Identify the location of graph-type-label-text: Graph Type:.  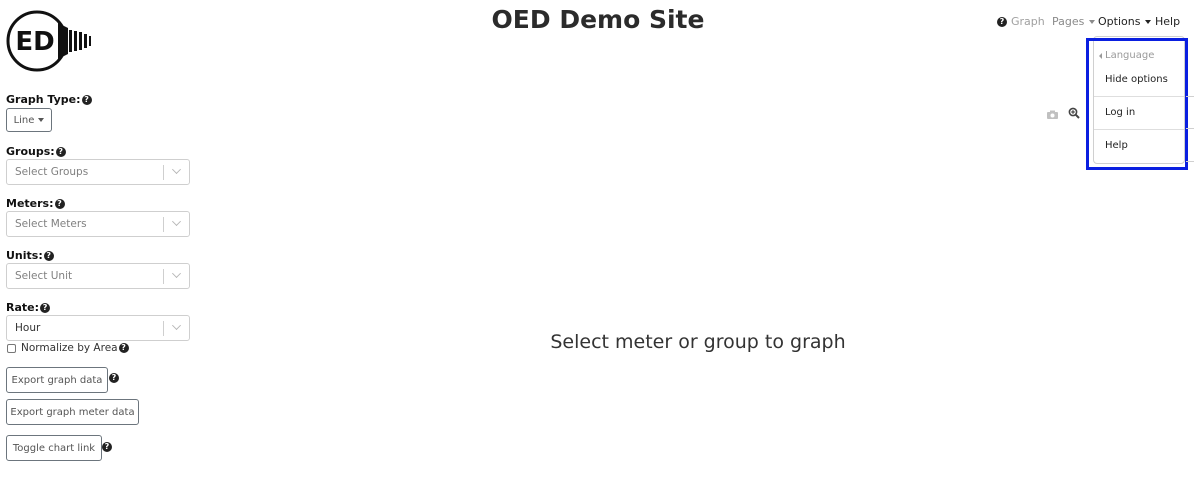
(43, 99).